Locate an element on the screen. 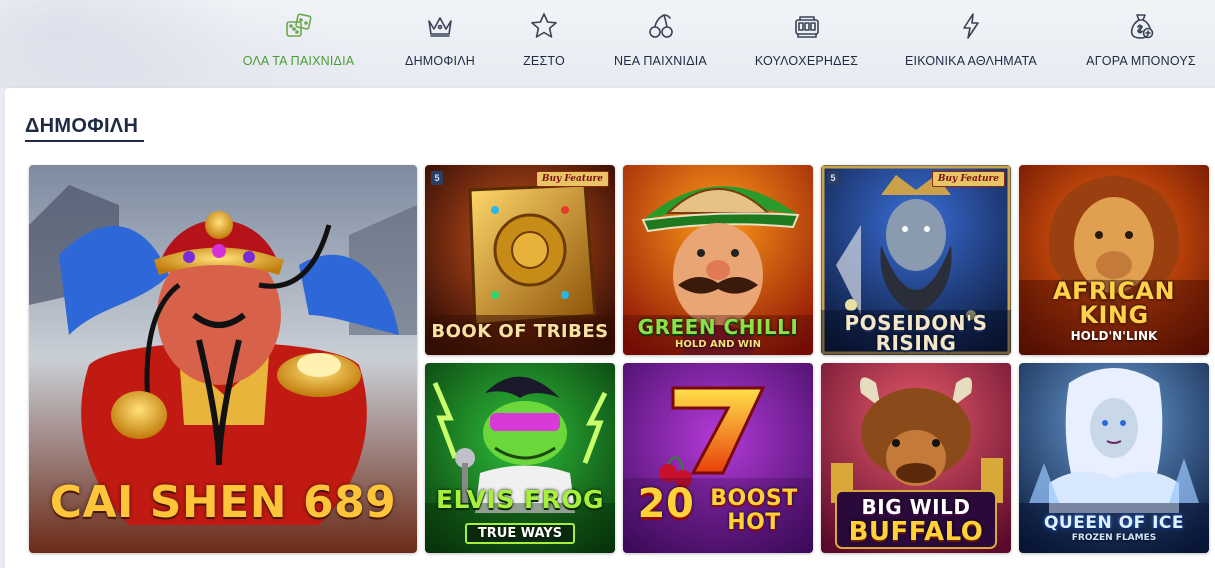  game-tile-20-boost-hot: 20 BOOST HOT is located at coordinates (718, 458).